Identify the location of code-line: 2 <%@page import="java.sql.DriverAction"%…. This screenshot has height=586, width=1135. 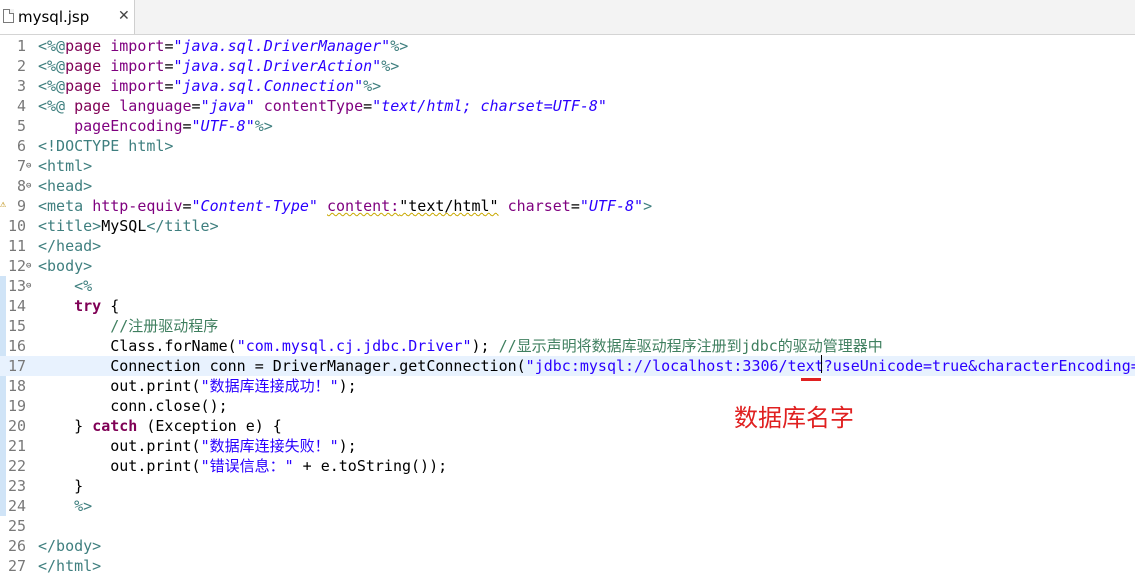
(567, 66).